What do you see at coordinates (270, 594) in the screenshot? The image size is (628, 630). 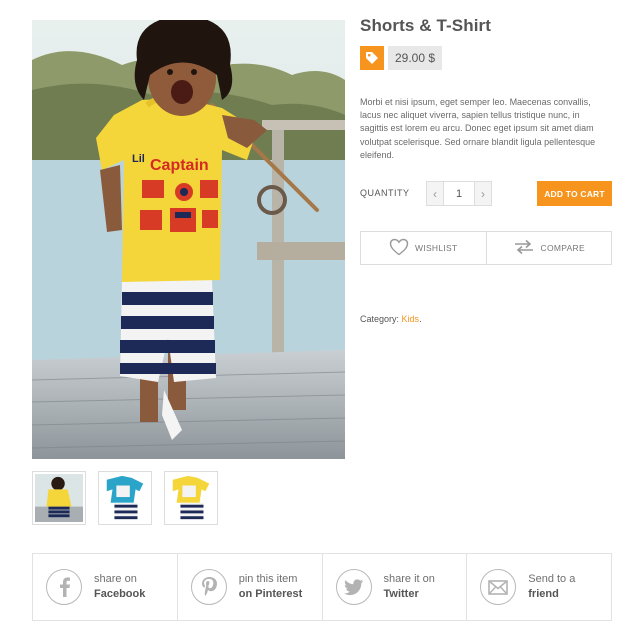 I see `share-line2: on Pinterest` at bounding box center [270, 594].